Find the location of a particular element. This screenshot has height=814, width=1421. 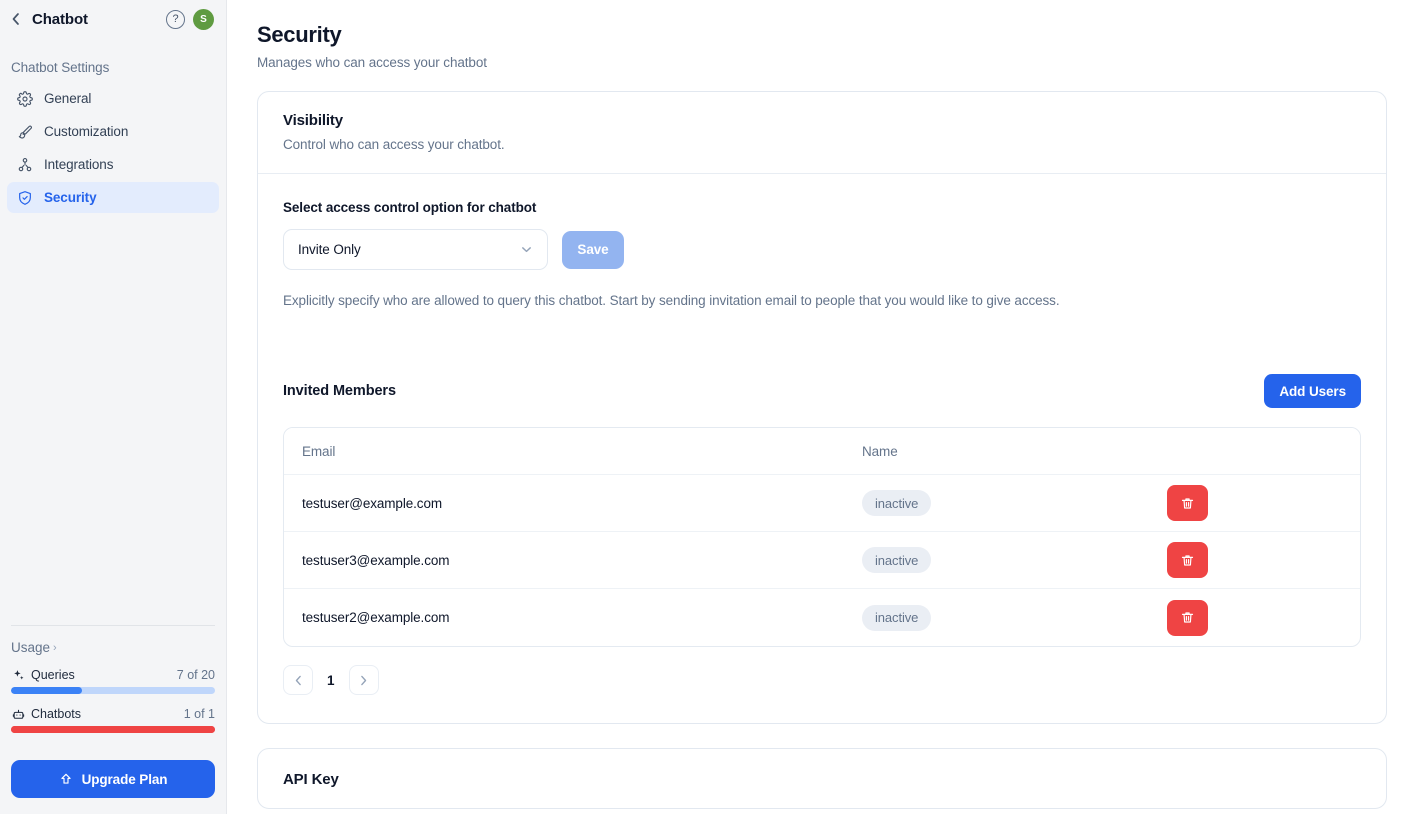

cell-email: testuser2@example.com is located at coordinates (376, 617).